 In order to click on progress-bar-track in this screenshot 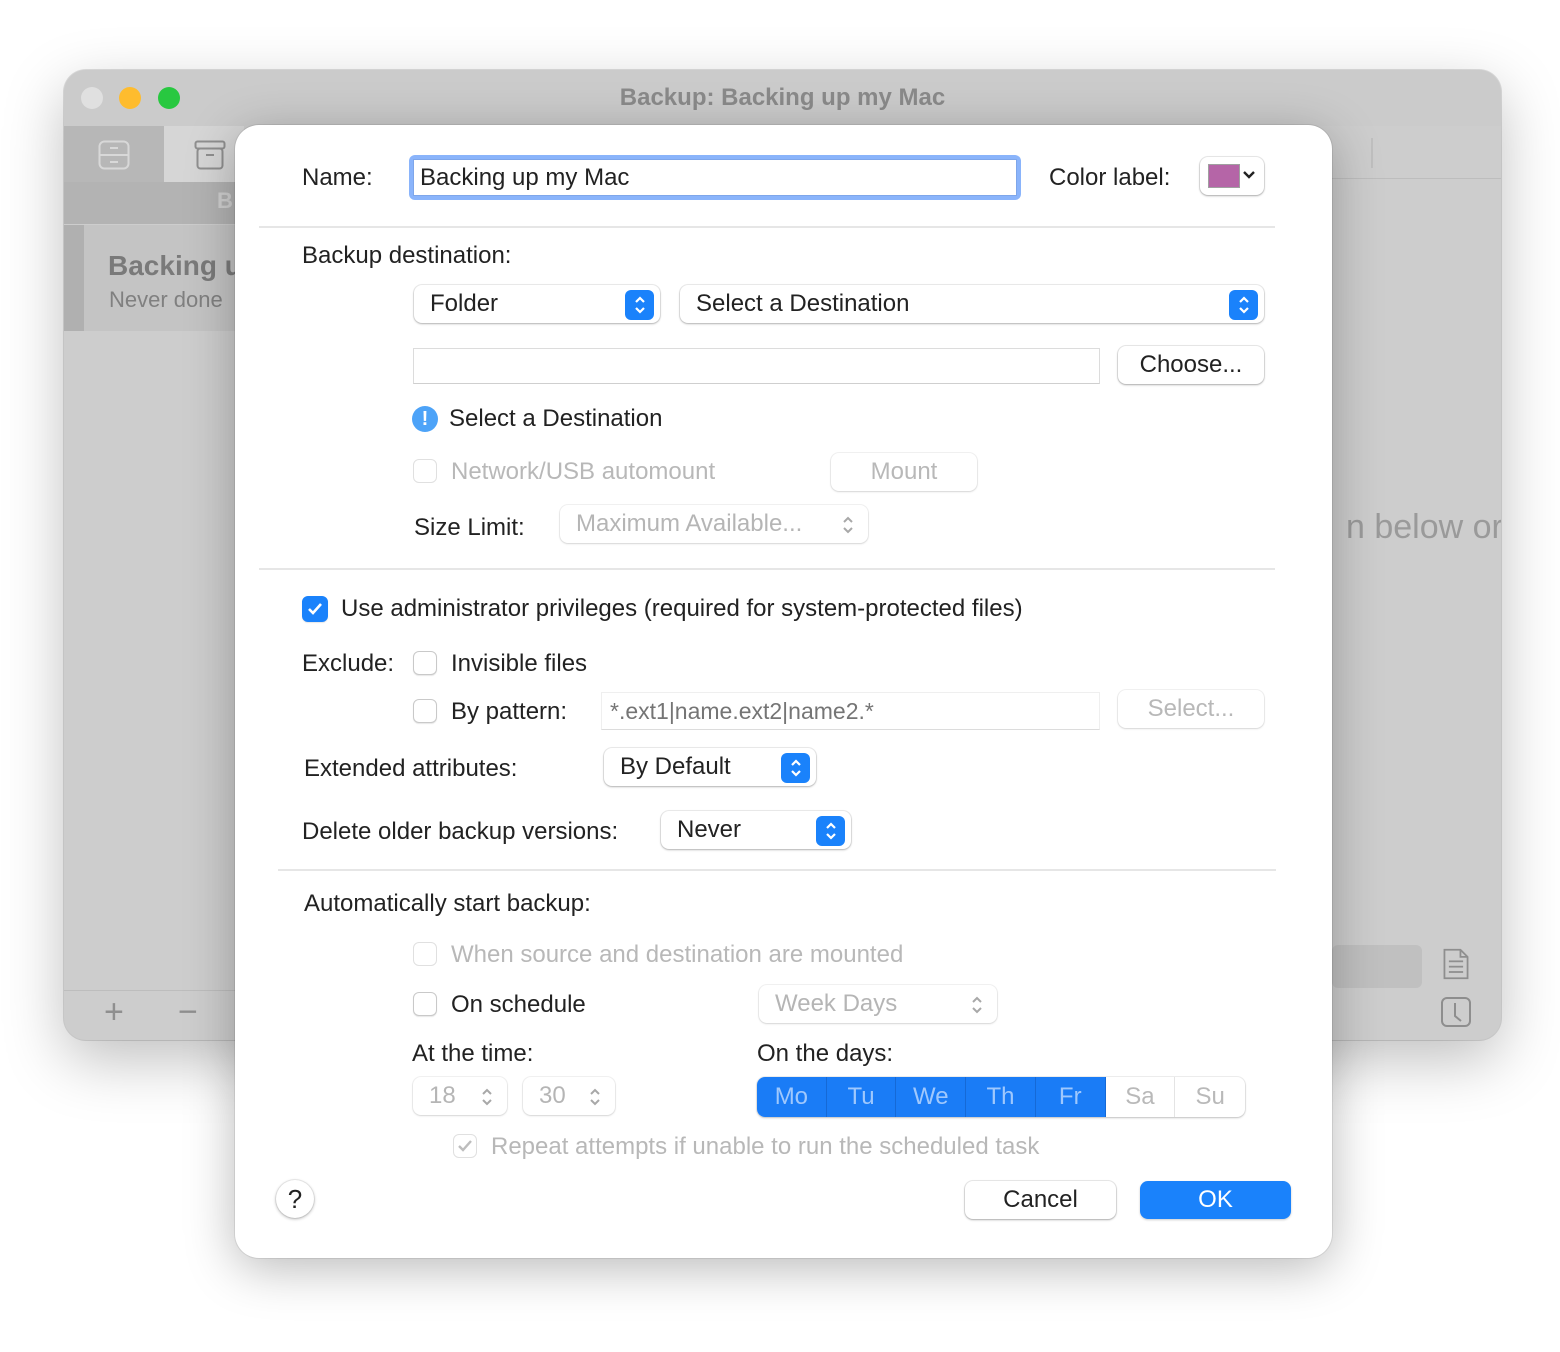, I will do `click(1377, 966)`.